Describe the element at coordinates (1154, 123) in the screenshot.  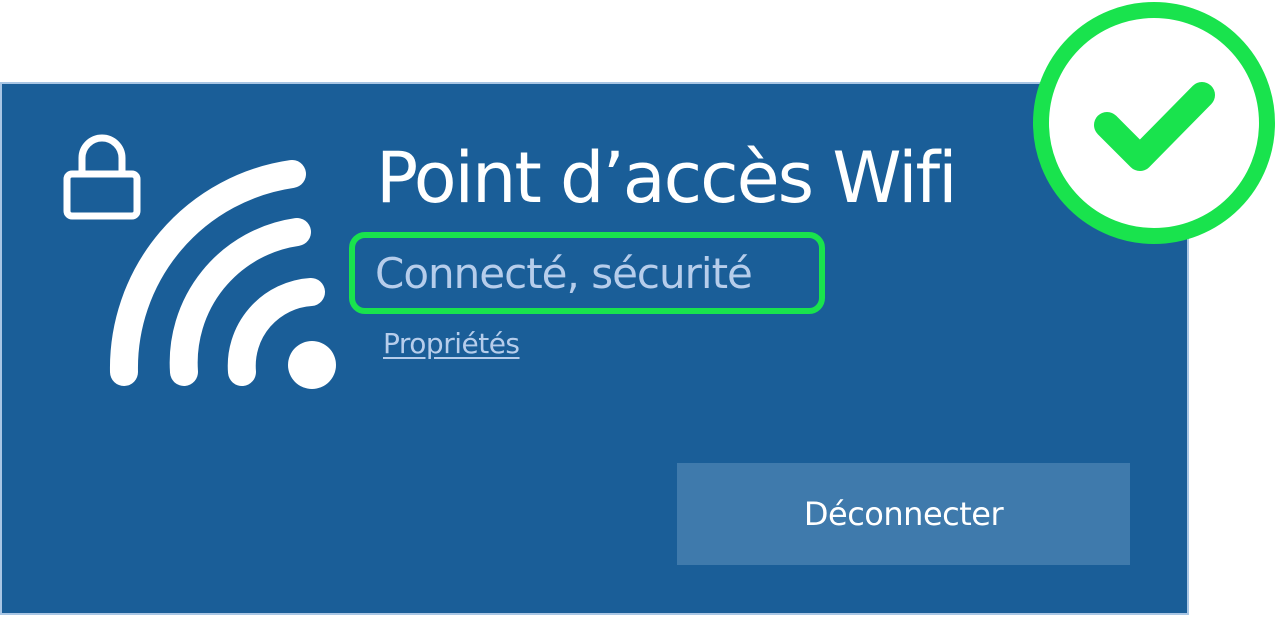
I see `check-circle-icon` at that location.